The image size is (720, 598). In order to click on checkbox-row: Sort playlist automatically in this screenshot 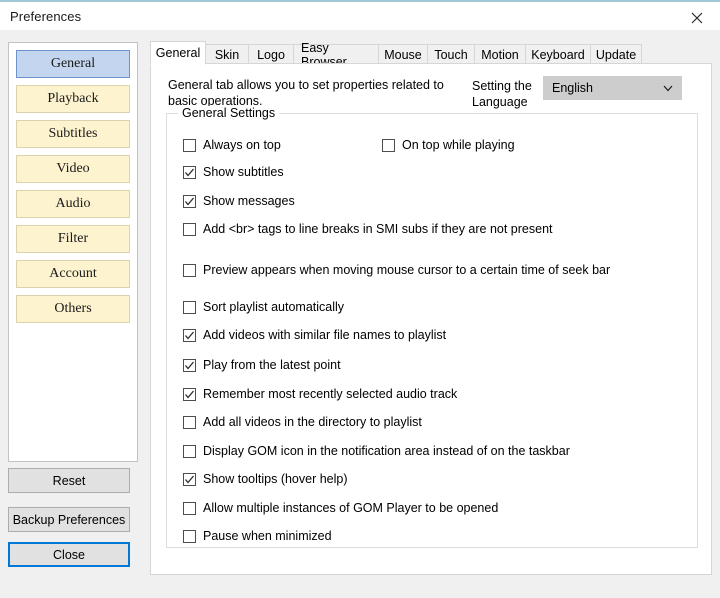, I will do `click(263, 307)`.